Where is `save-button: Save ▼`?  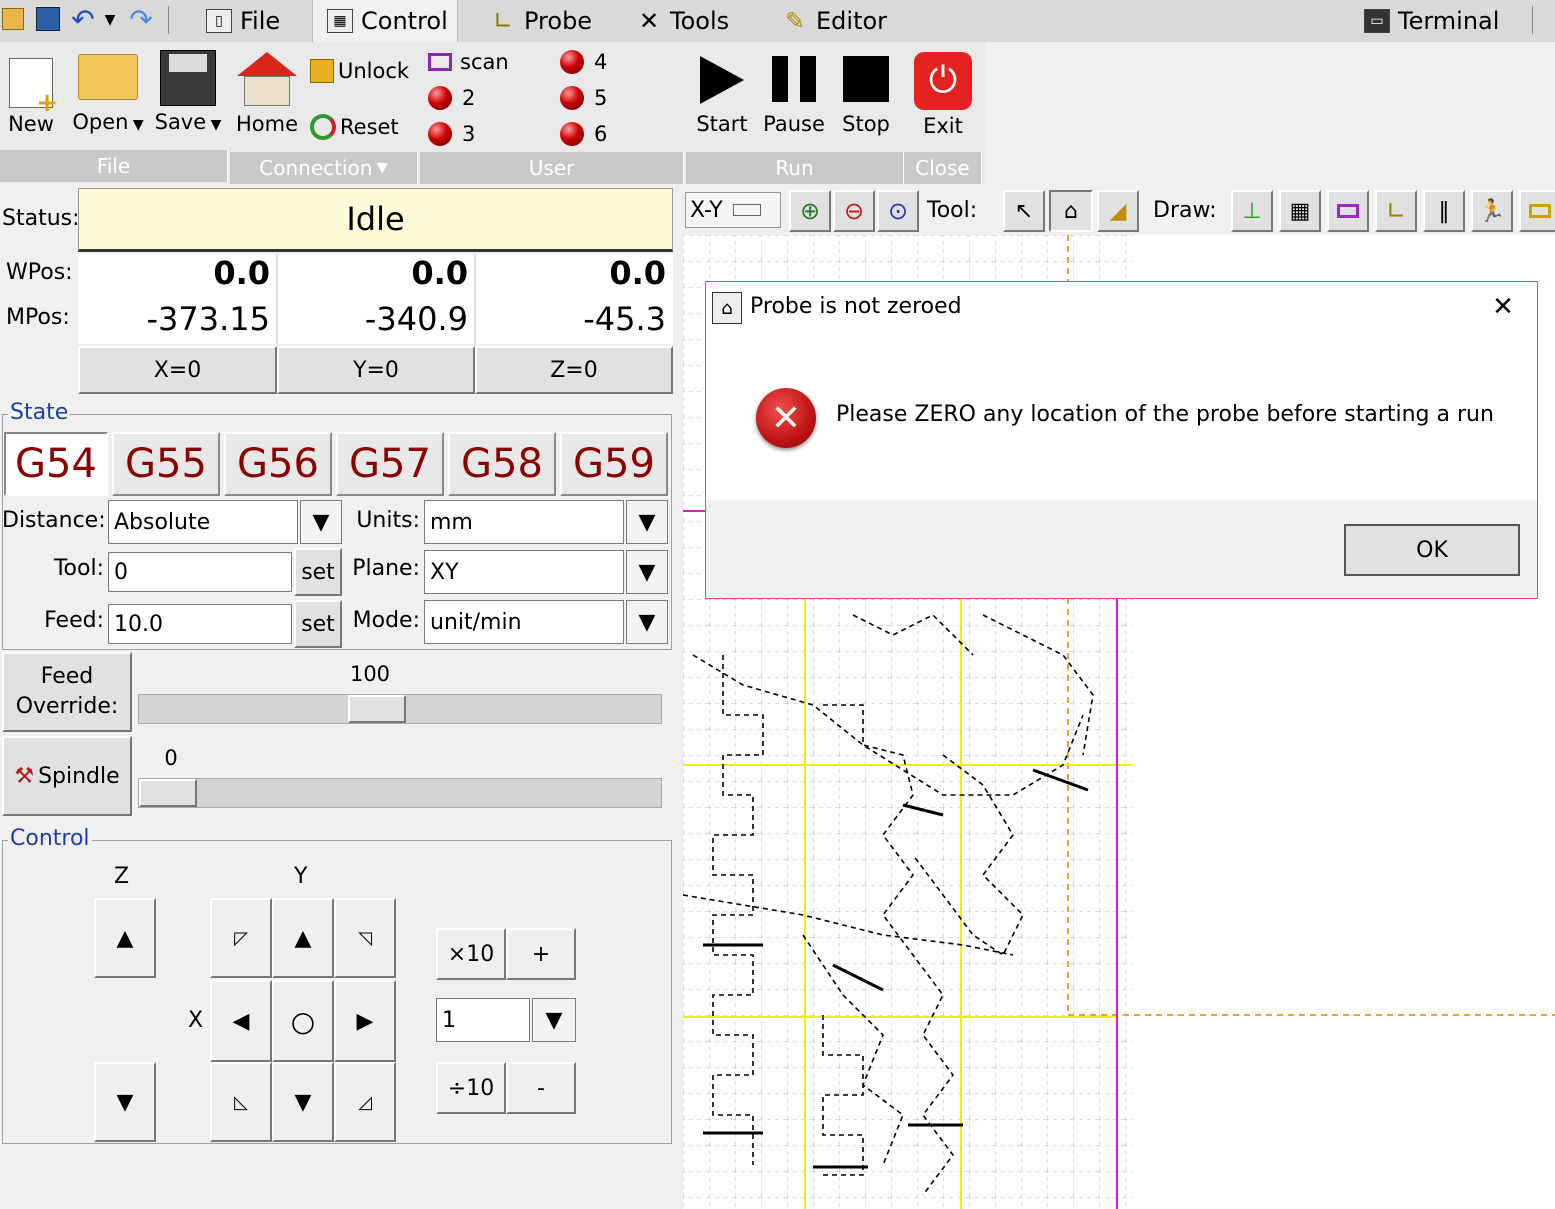 save-button: Save ▼ is located at coordinates (188, 98).